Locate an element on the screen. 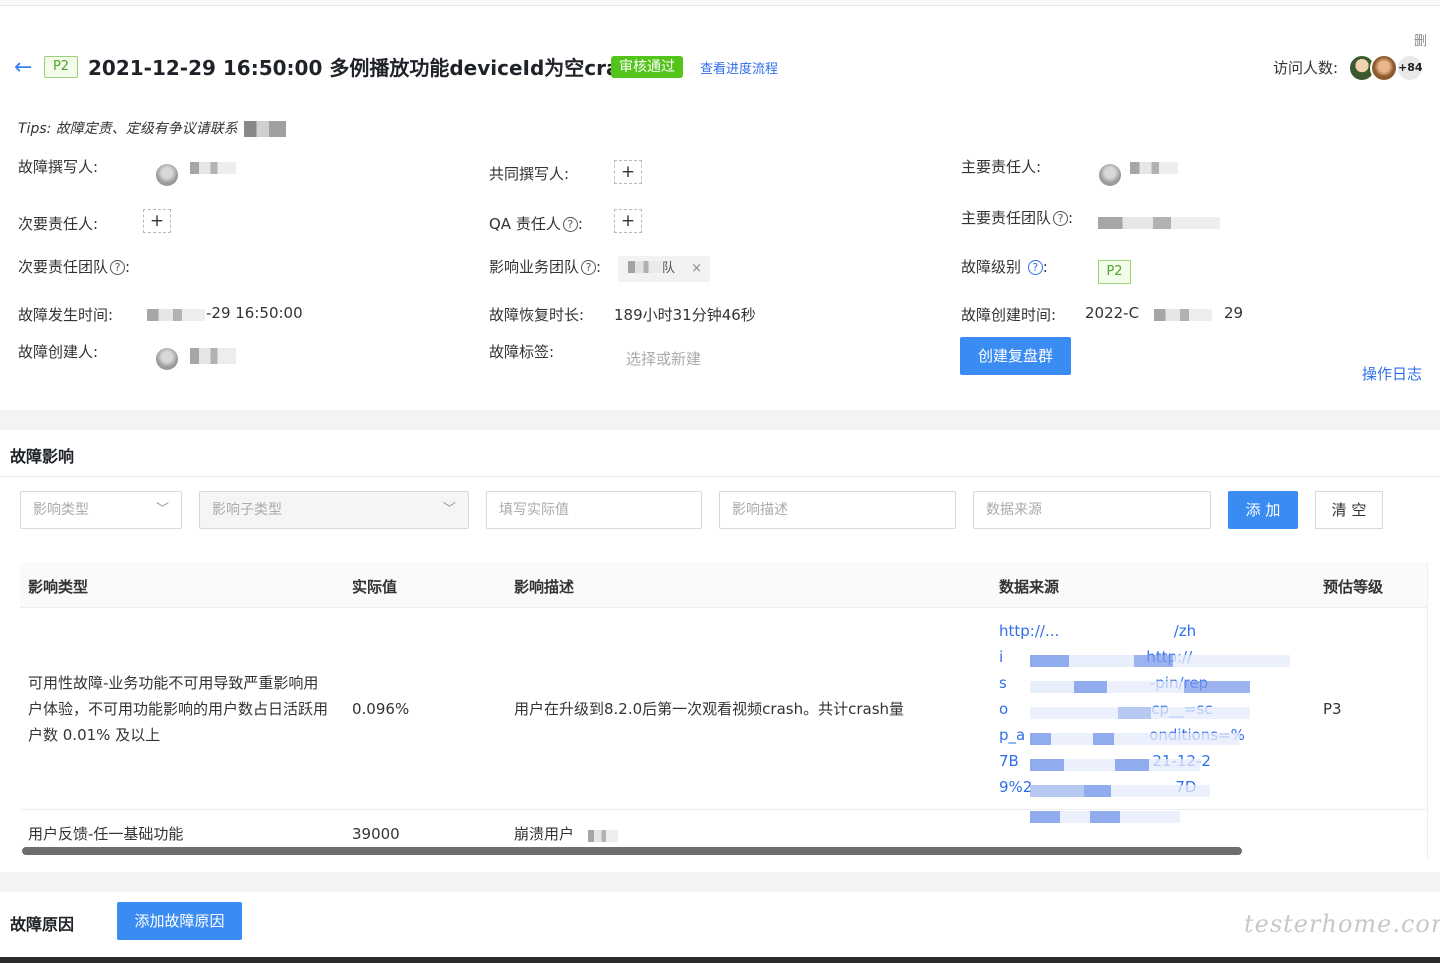  impact-desc-cell: 崩溃用户 is located at coordinates (544, 834).